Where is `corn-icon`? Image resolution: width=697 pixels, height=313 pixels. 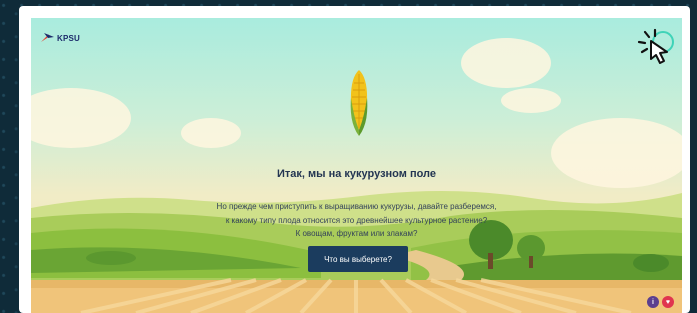
corn-icon is located at coordinates (359, 103).